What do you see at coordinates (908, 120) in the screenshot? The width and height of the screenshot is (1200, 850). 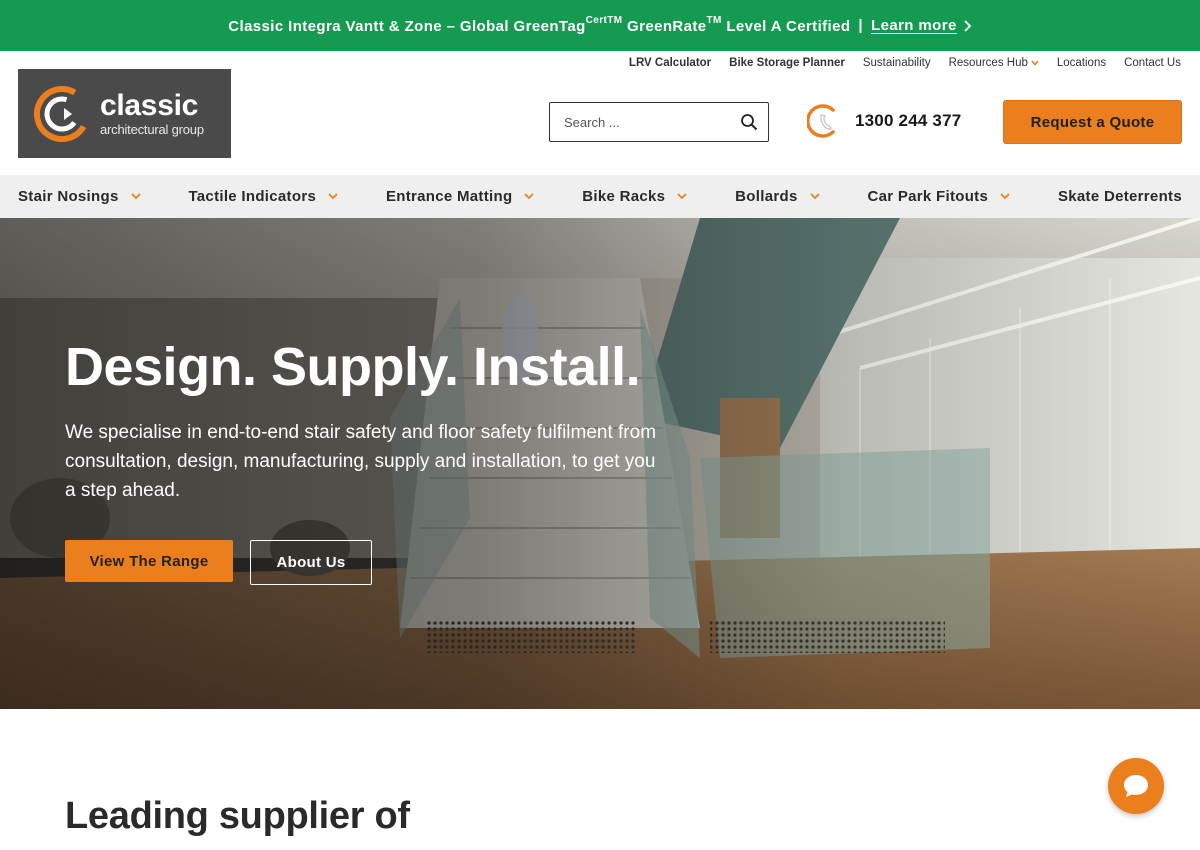 I see `phone-number: 1300 244 377` at bounding box center [908, 120].